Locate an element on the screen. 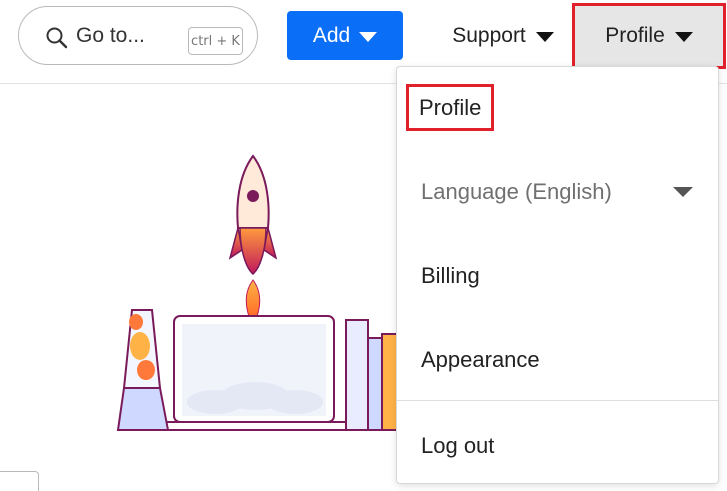 The width and height of the screenshot is (727, 491). menu-item-log-out-label: Log out is located at coordinates (458, 445).